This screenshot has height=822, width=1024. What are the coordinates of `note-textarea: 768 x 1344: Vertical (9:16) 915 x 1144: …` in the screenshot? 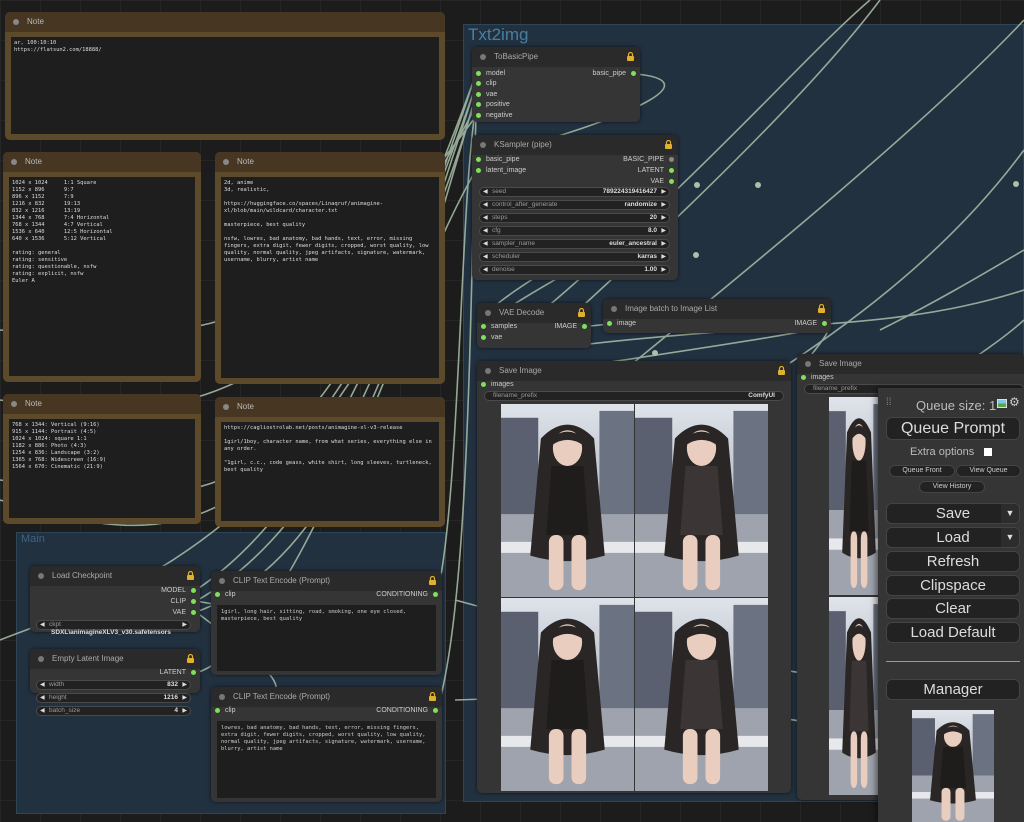 It's located at (102, 468).